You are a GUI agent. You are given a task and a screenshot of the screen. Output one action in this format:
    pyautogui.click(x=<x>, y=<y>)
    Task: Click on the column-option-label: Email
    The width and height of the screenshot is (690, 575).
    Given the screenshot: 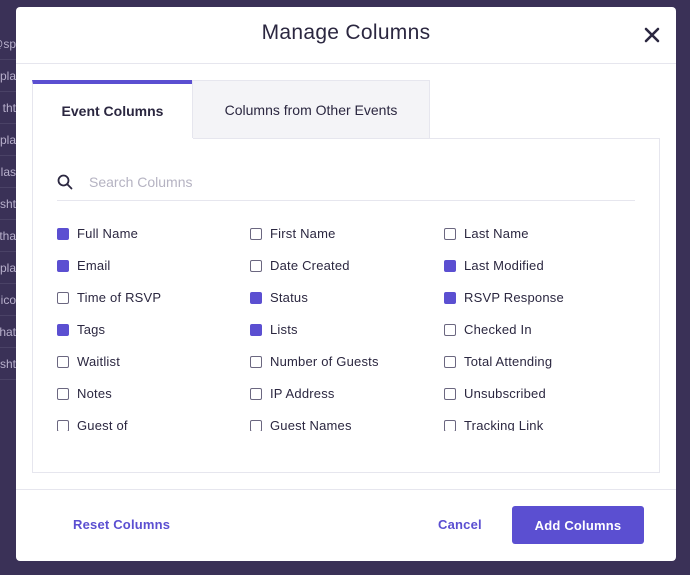 What is the action you would take?
    pyautogui.click(x=94, y=265)
    